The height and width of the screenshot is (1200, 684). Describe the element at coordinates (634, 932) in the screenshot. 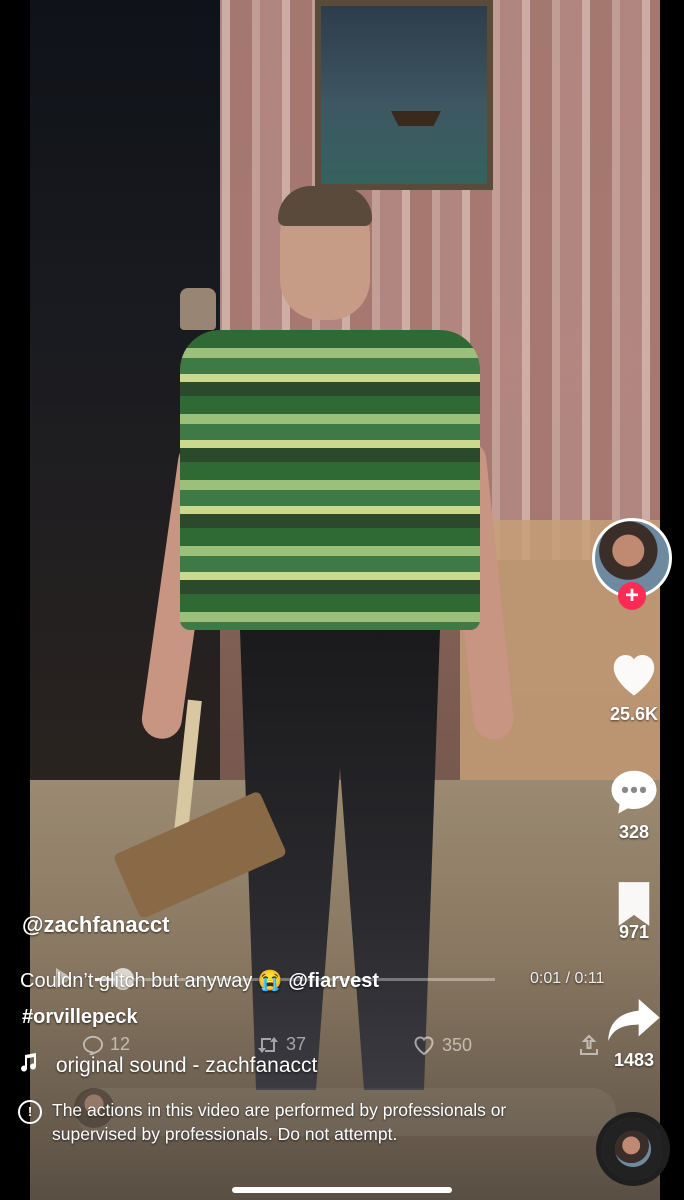

I see `save-count: 971` at that location.